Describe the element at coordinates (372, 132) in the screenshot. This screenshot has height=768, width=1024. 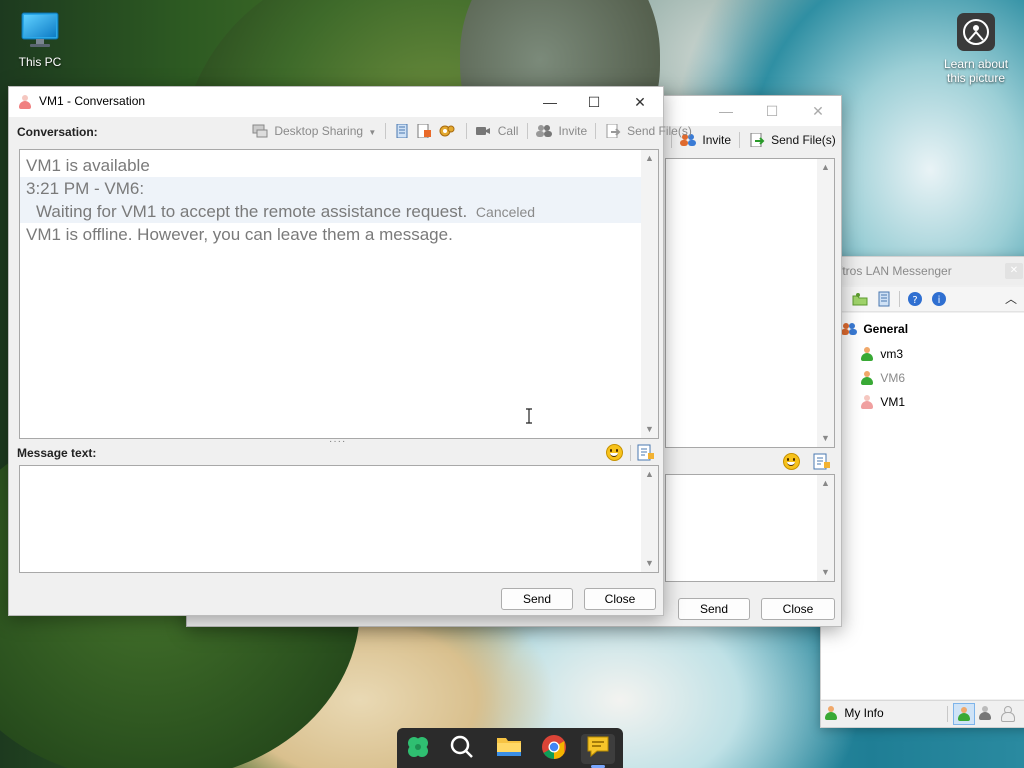
I see `dropdown-arrow-icon: ▼` at that location.